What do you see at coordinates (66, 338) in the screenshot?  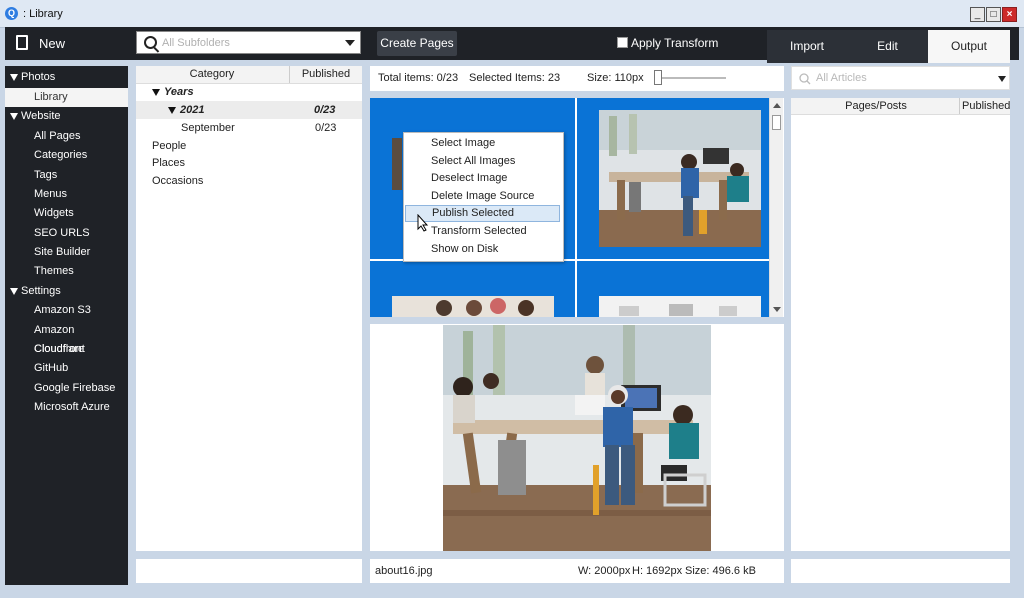 I see `sidebar-item-amazon-cloudfront: Amazon Cloudfront` at bounding box center [66, 338].